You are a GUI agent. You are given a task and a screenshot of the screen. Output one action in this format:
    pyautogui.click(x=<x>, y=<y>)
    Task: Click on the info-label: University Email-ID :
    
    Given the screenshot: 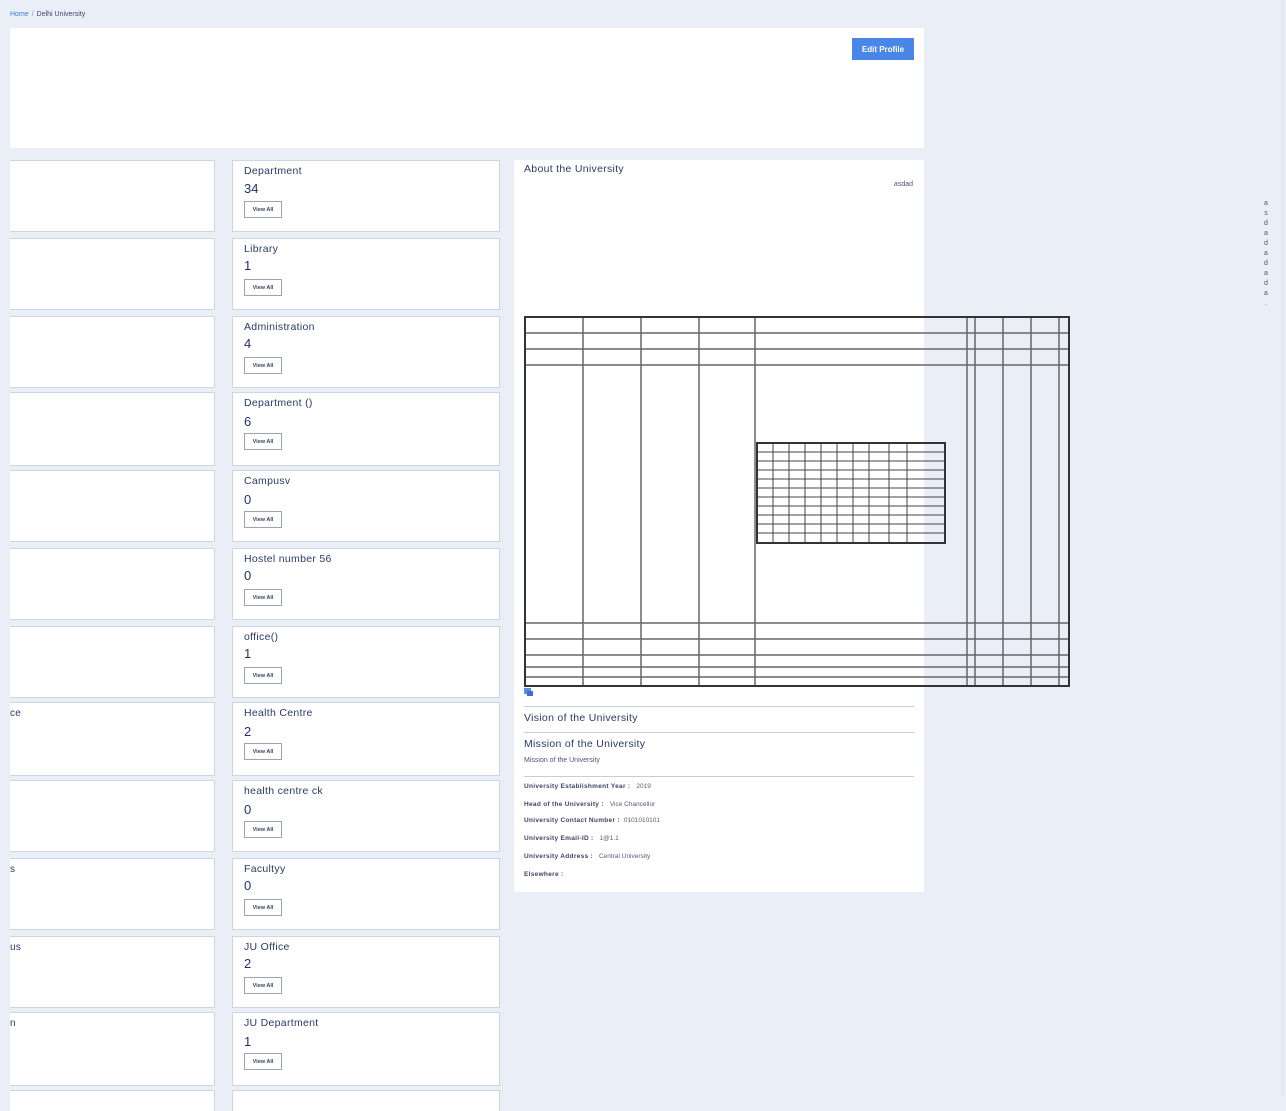 What is the action you would take?
    pyautogui.click(x=559, y=838)
    